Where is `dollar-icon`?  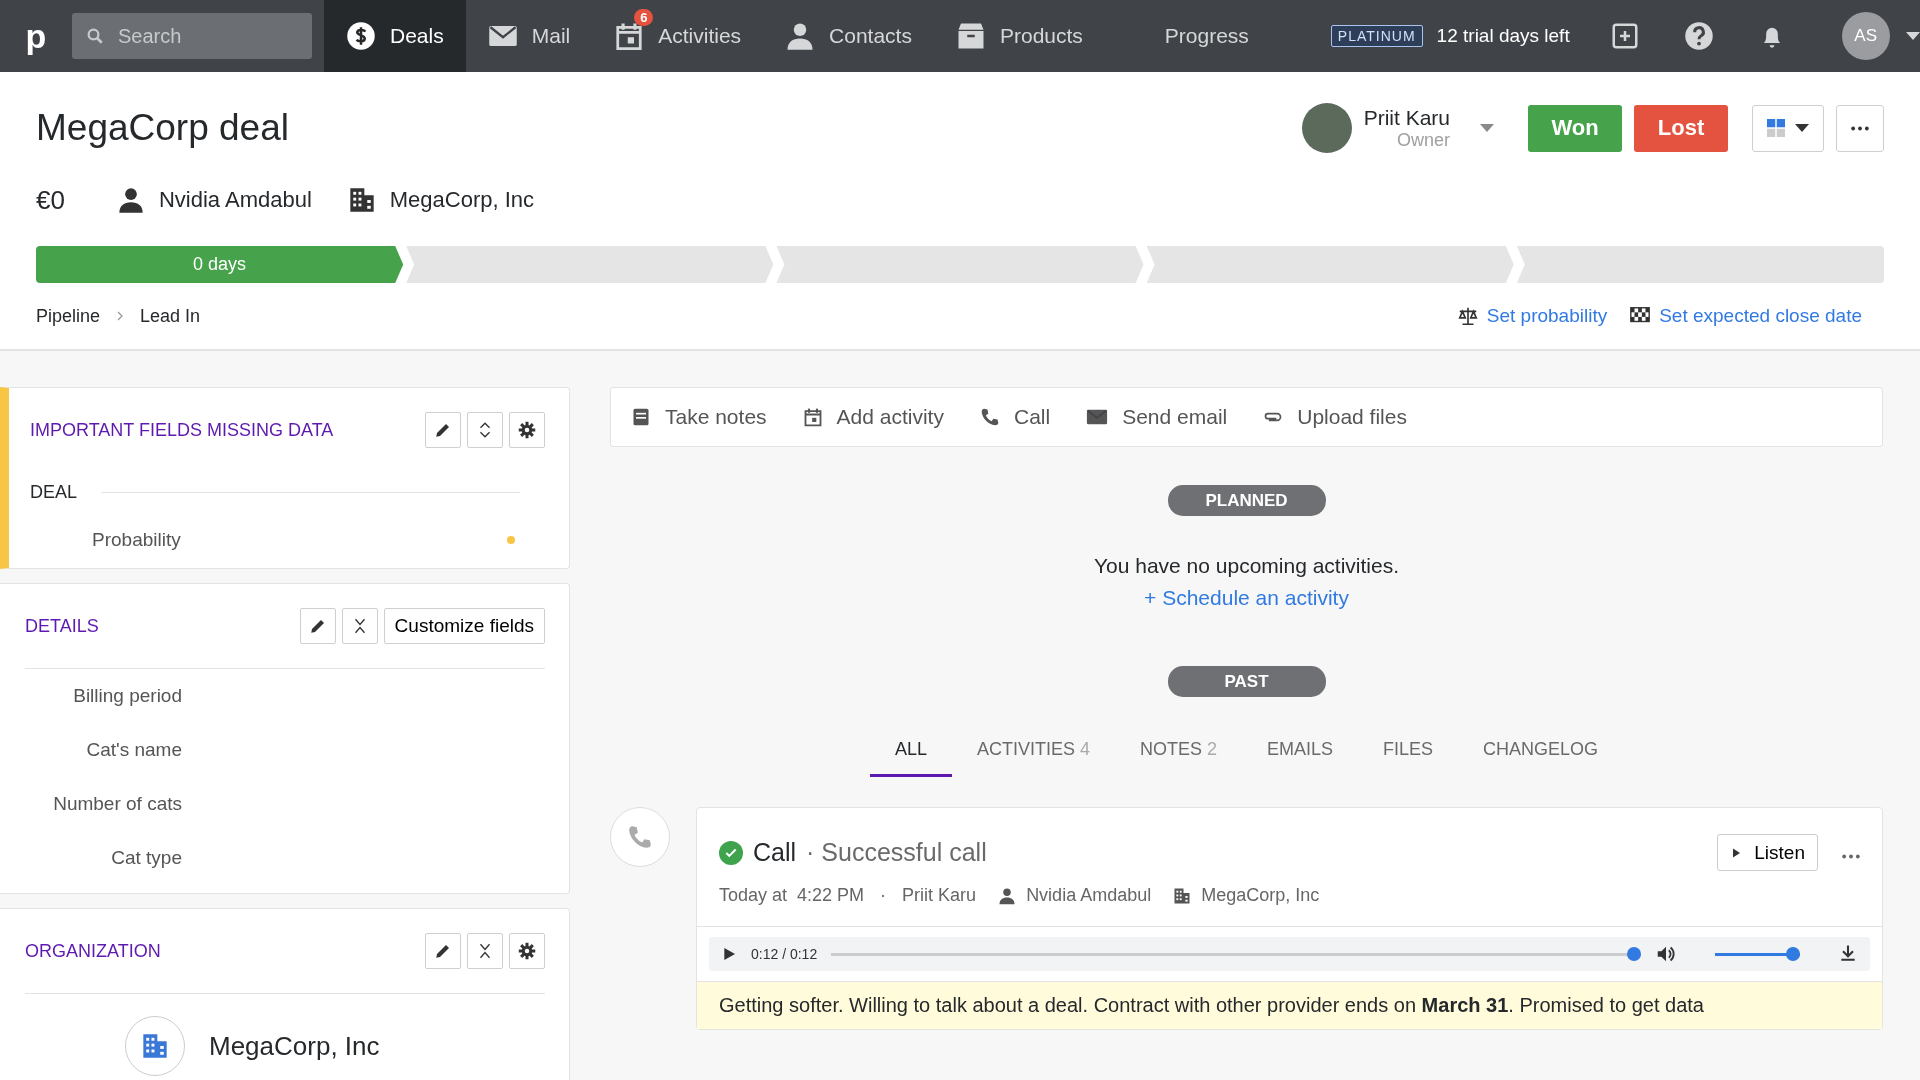
dollar-icon is located at coordinates (361, 36).